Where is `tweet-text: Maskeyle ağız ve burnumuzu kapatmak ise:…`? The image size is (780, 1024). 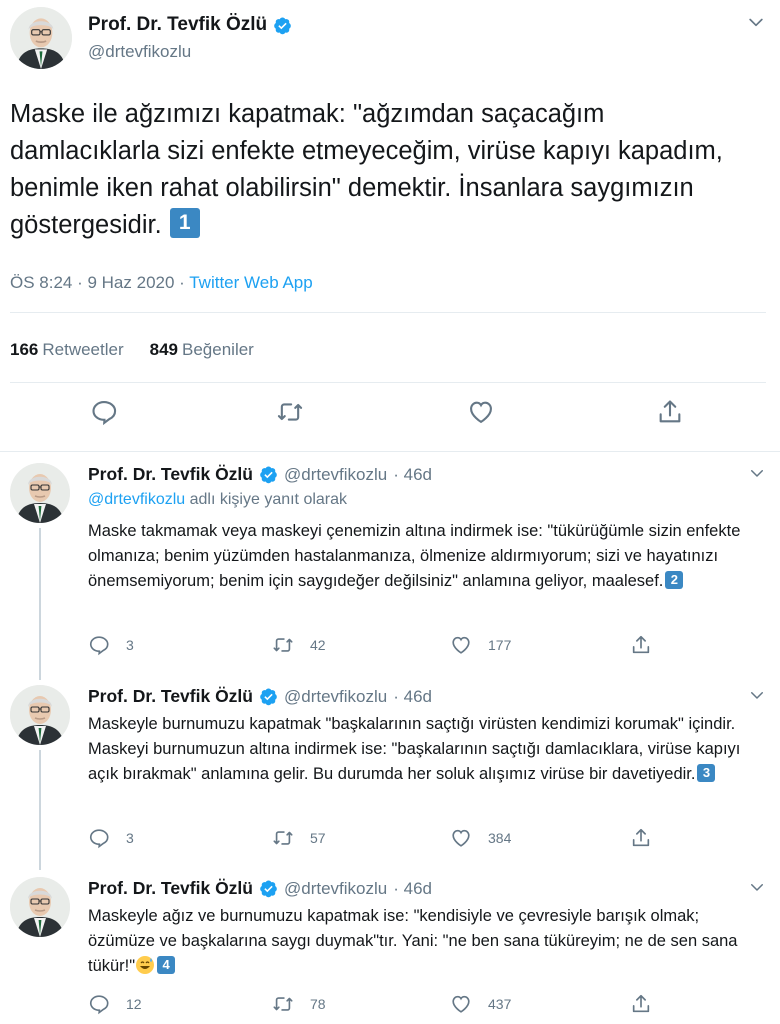
tweet-text: Maskeyle ağız ve burnumuzu kapatmak ise:… is located at coordinates (424, 941).